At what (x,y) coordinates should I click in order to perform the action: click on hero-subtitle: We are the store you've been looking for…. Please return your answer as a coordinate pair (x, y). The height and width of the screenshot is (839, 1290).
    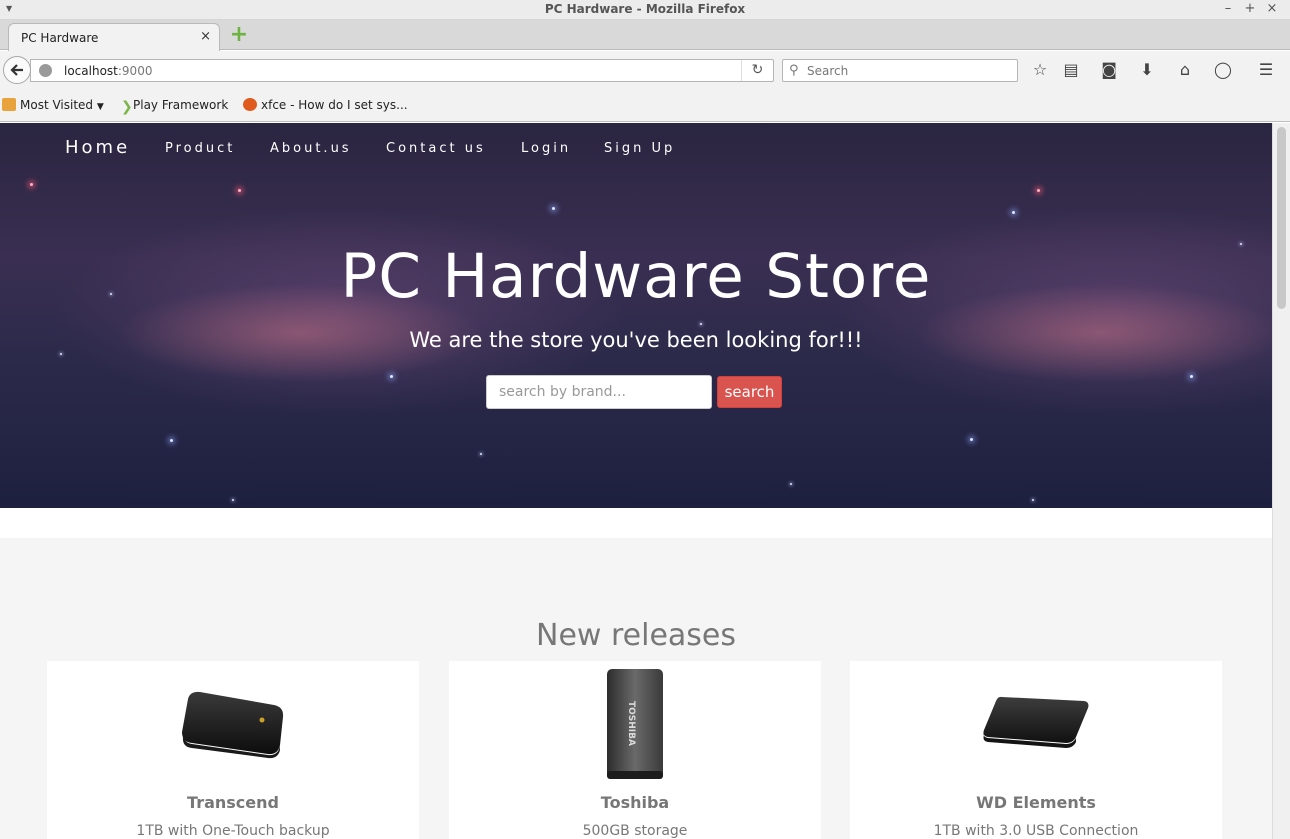
    Looking at the image, I should click on (636, 340).